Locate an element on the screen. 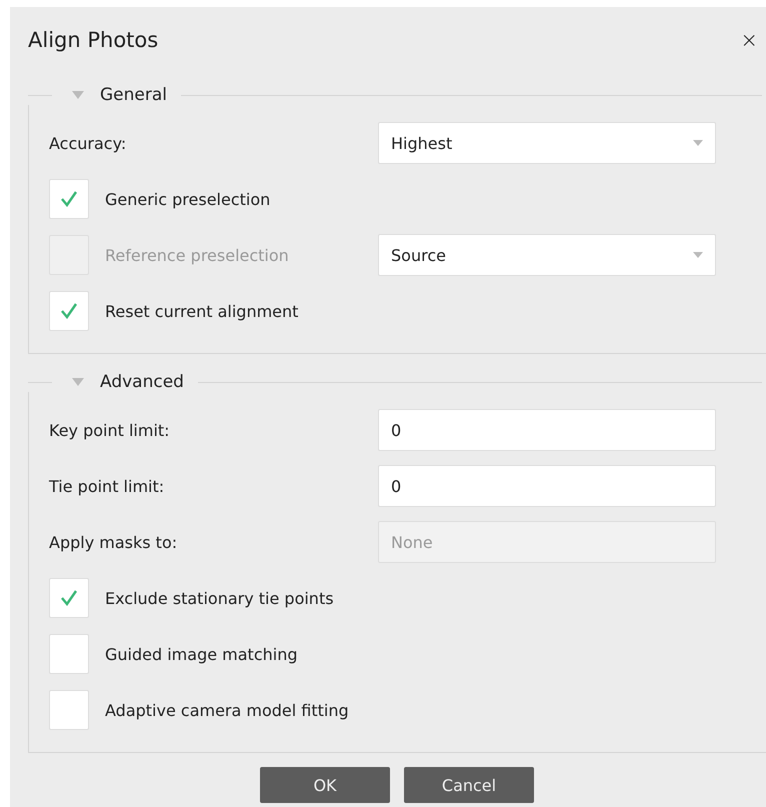  dialog-button: OK is located at coordinates (325, 785).